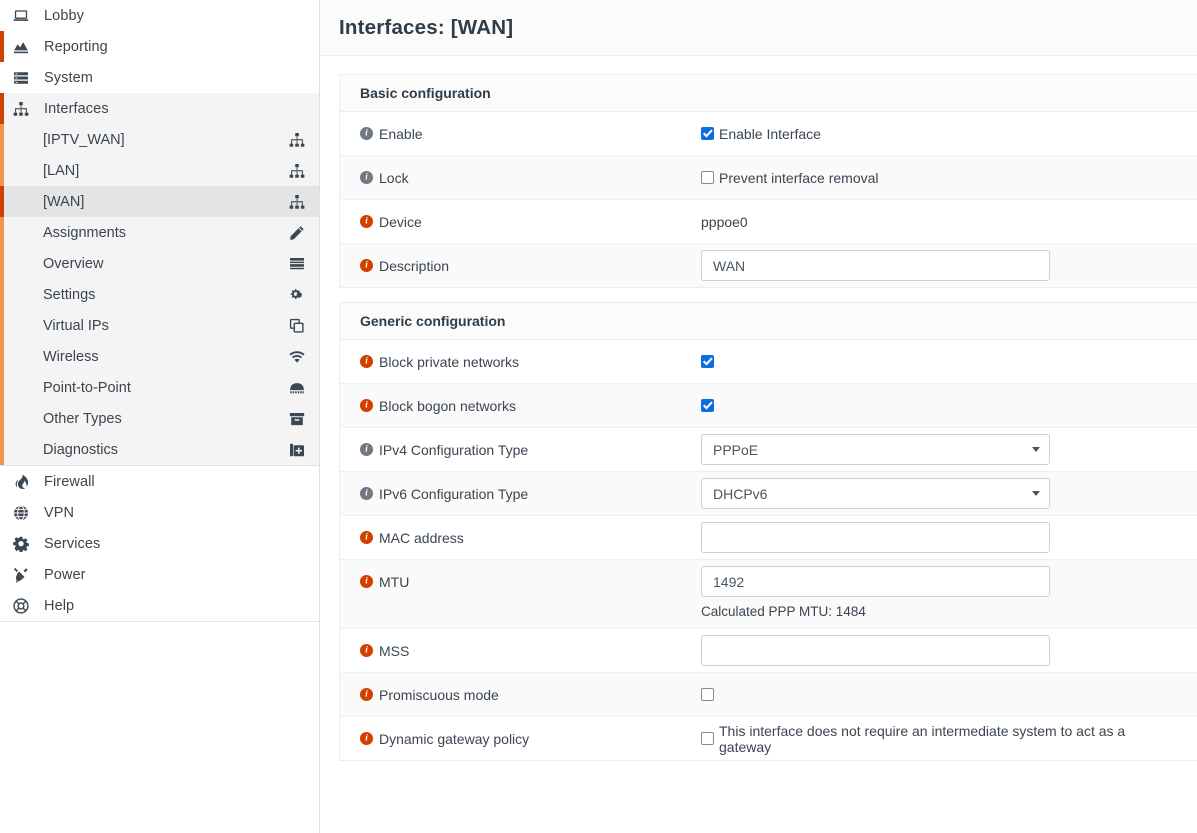 Image resolution: width=1197 pixels, height=833 pixels. What do you see at coordinates (159, 77) in the screenshot?
I see `sidebar-item-system: System` at bounding box center [159, 77].